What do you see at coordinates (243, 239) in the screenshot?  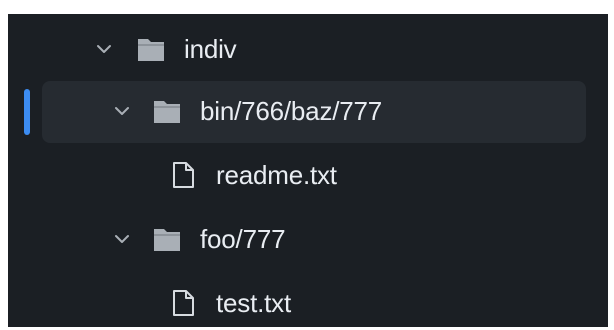 I see `tree-item-label: foo/777` at bounding box center [243, 239].